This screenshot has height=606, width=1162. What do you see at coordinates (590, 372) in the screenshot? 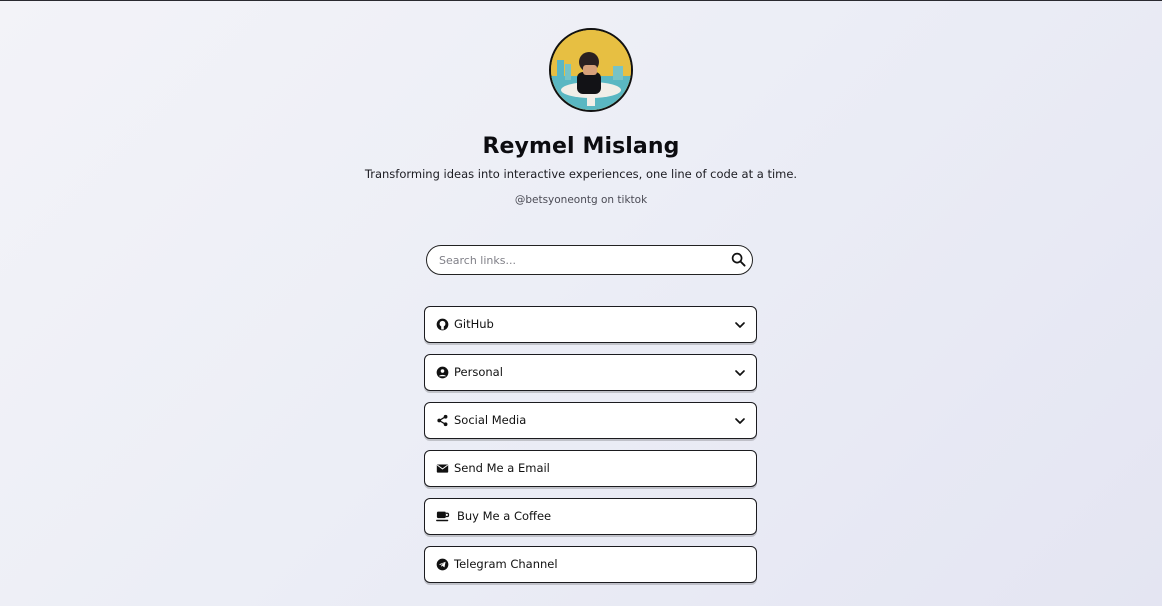
I see `link-personal: Personal` at bounding box center [590, 372].